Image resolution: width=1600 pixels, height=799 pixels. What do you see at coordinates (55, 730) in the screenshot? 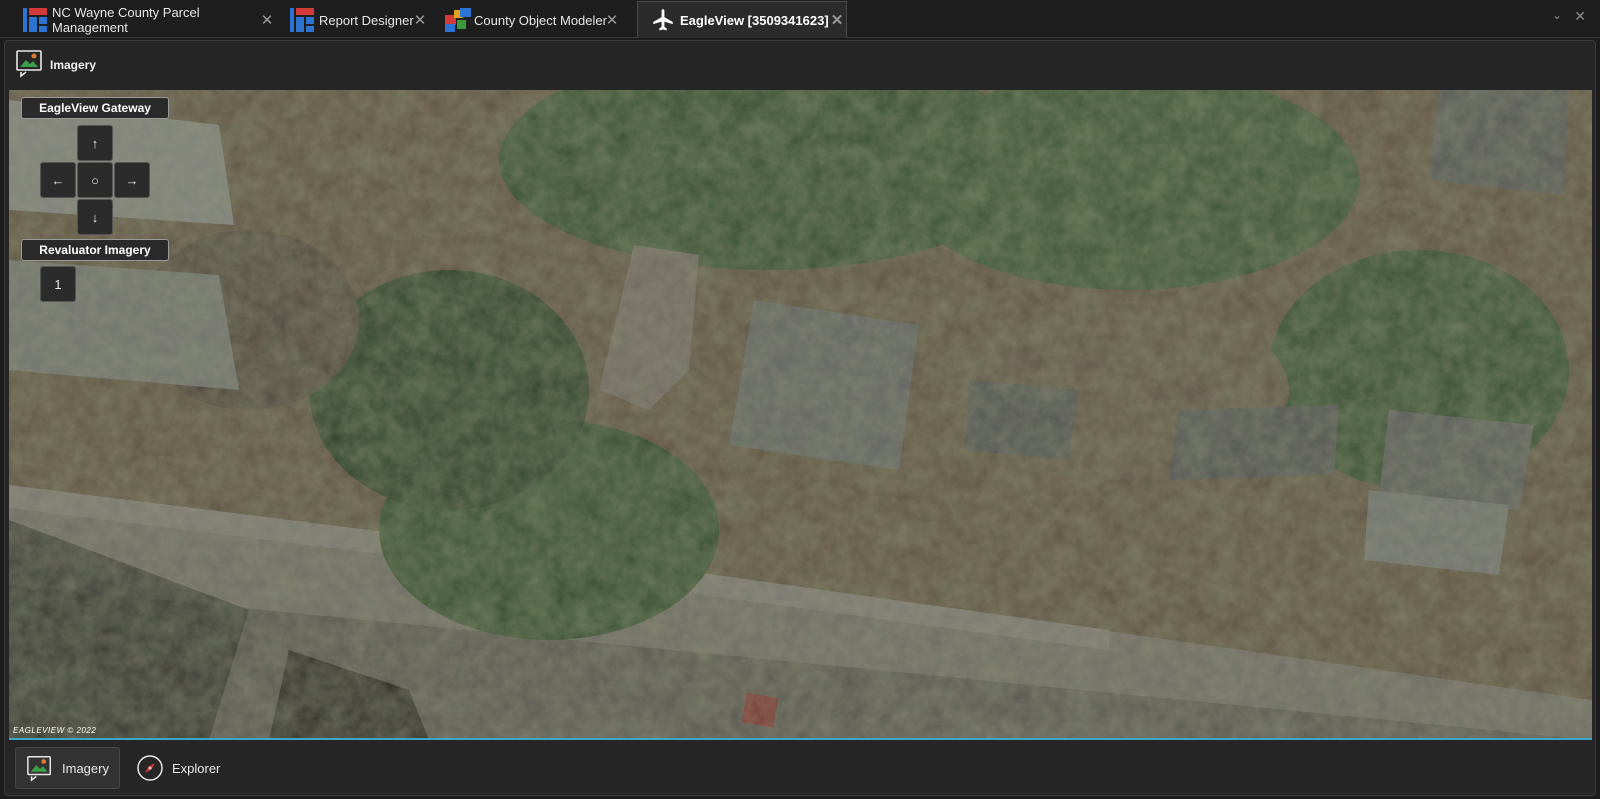
I see `eagleview-copyright: EAGLEVIEW © 2022` at bounding box center [55, 730].